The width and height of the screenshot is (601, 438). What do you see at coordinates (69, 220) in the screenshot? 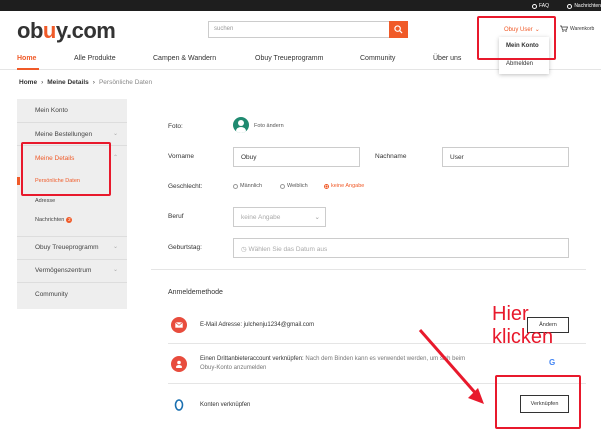
I see `notification-badge: 2` at bounding box center [69, 220].